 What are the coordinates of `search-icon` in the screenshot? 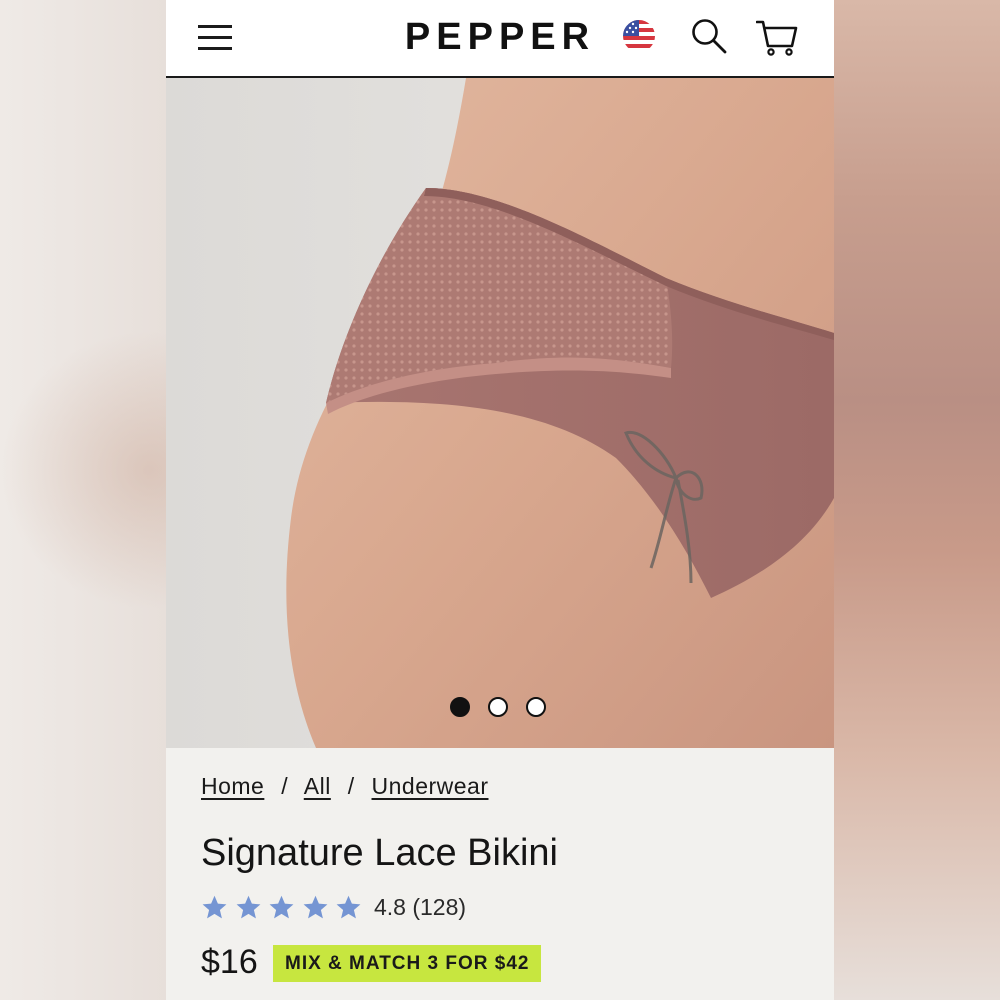 It's located at (709, 36).